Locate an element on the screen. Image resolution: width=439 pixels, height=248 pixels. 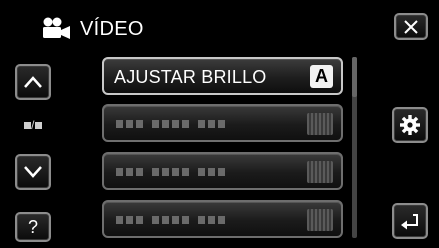
close-x-icon is located at coordinates (411, 26).